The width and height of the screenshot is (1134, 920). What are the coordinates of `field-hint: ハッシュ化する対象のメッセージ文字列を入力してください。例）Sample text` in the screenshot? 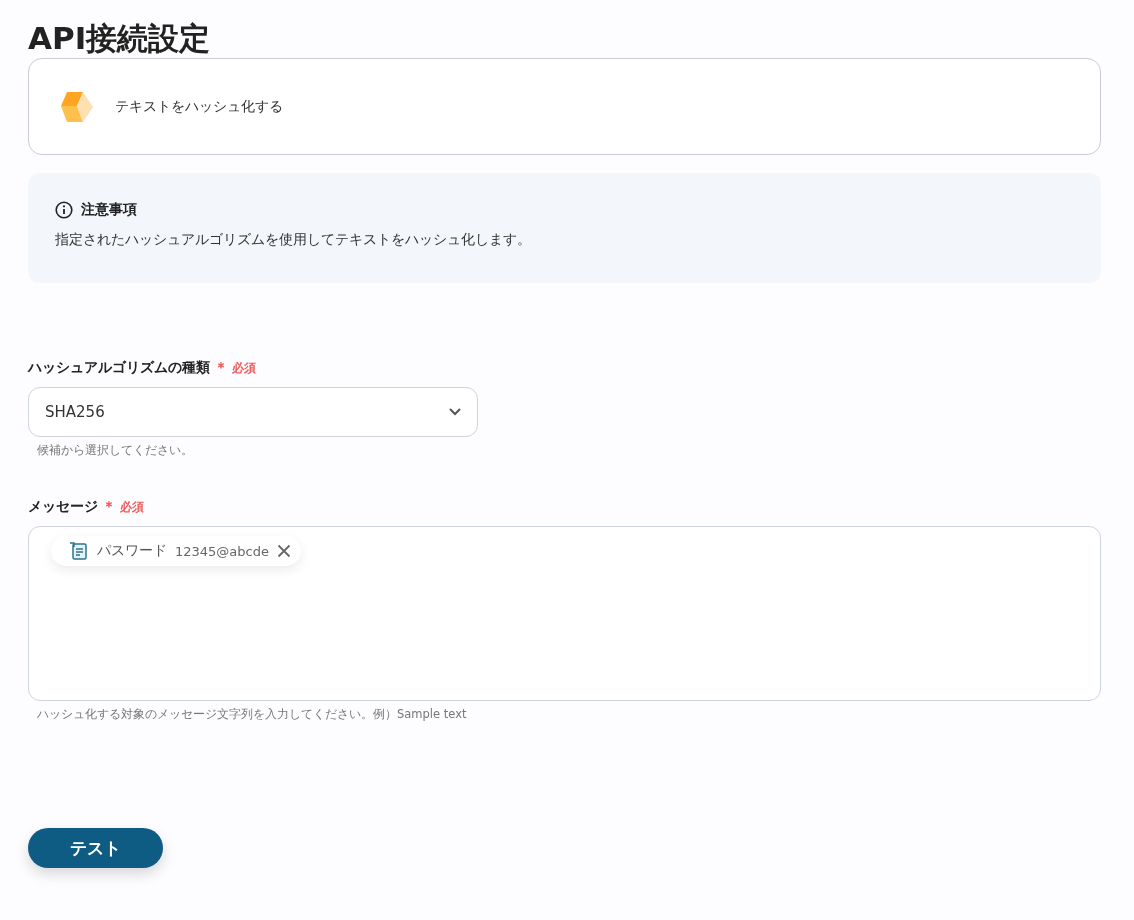 It's located at (252, 714).